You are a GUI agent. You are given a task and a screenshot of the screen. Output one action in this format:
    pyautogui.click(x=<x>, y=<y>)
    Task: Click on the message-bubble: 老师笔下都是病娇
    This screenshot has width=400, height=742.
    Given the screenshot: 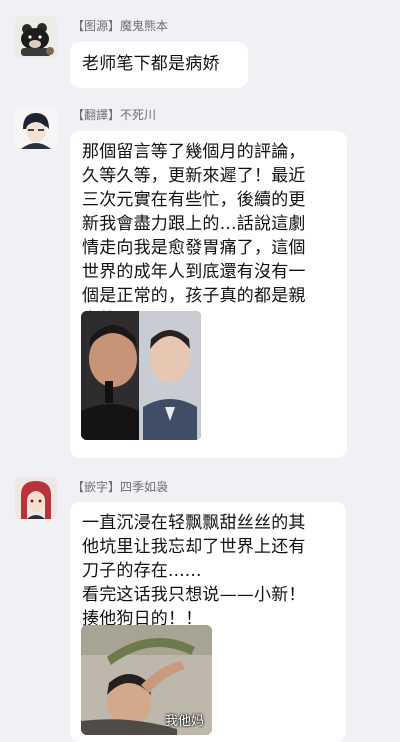 What is the action you would take?
    pyautogui.click(x=159, y=65)
    